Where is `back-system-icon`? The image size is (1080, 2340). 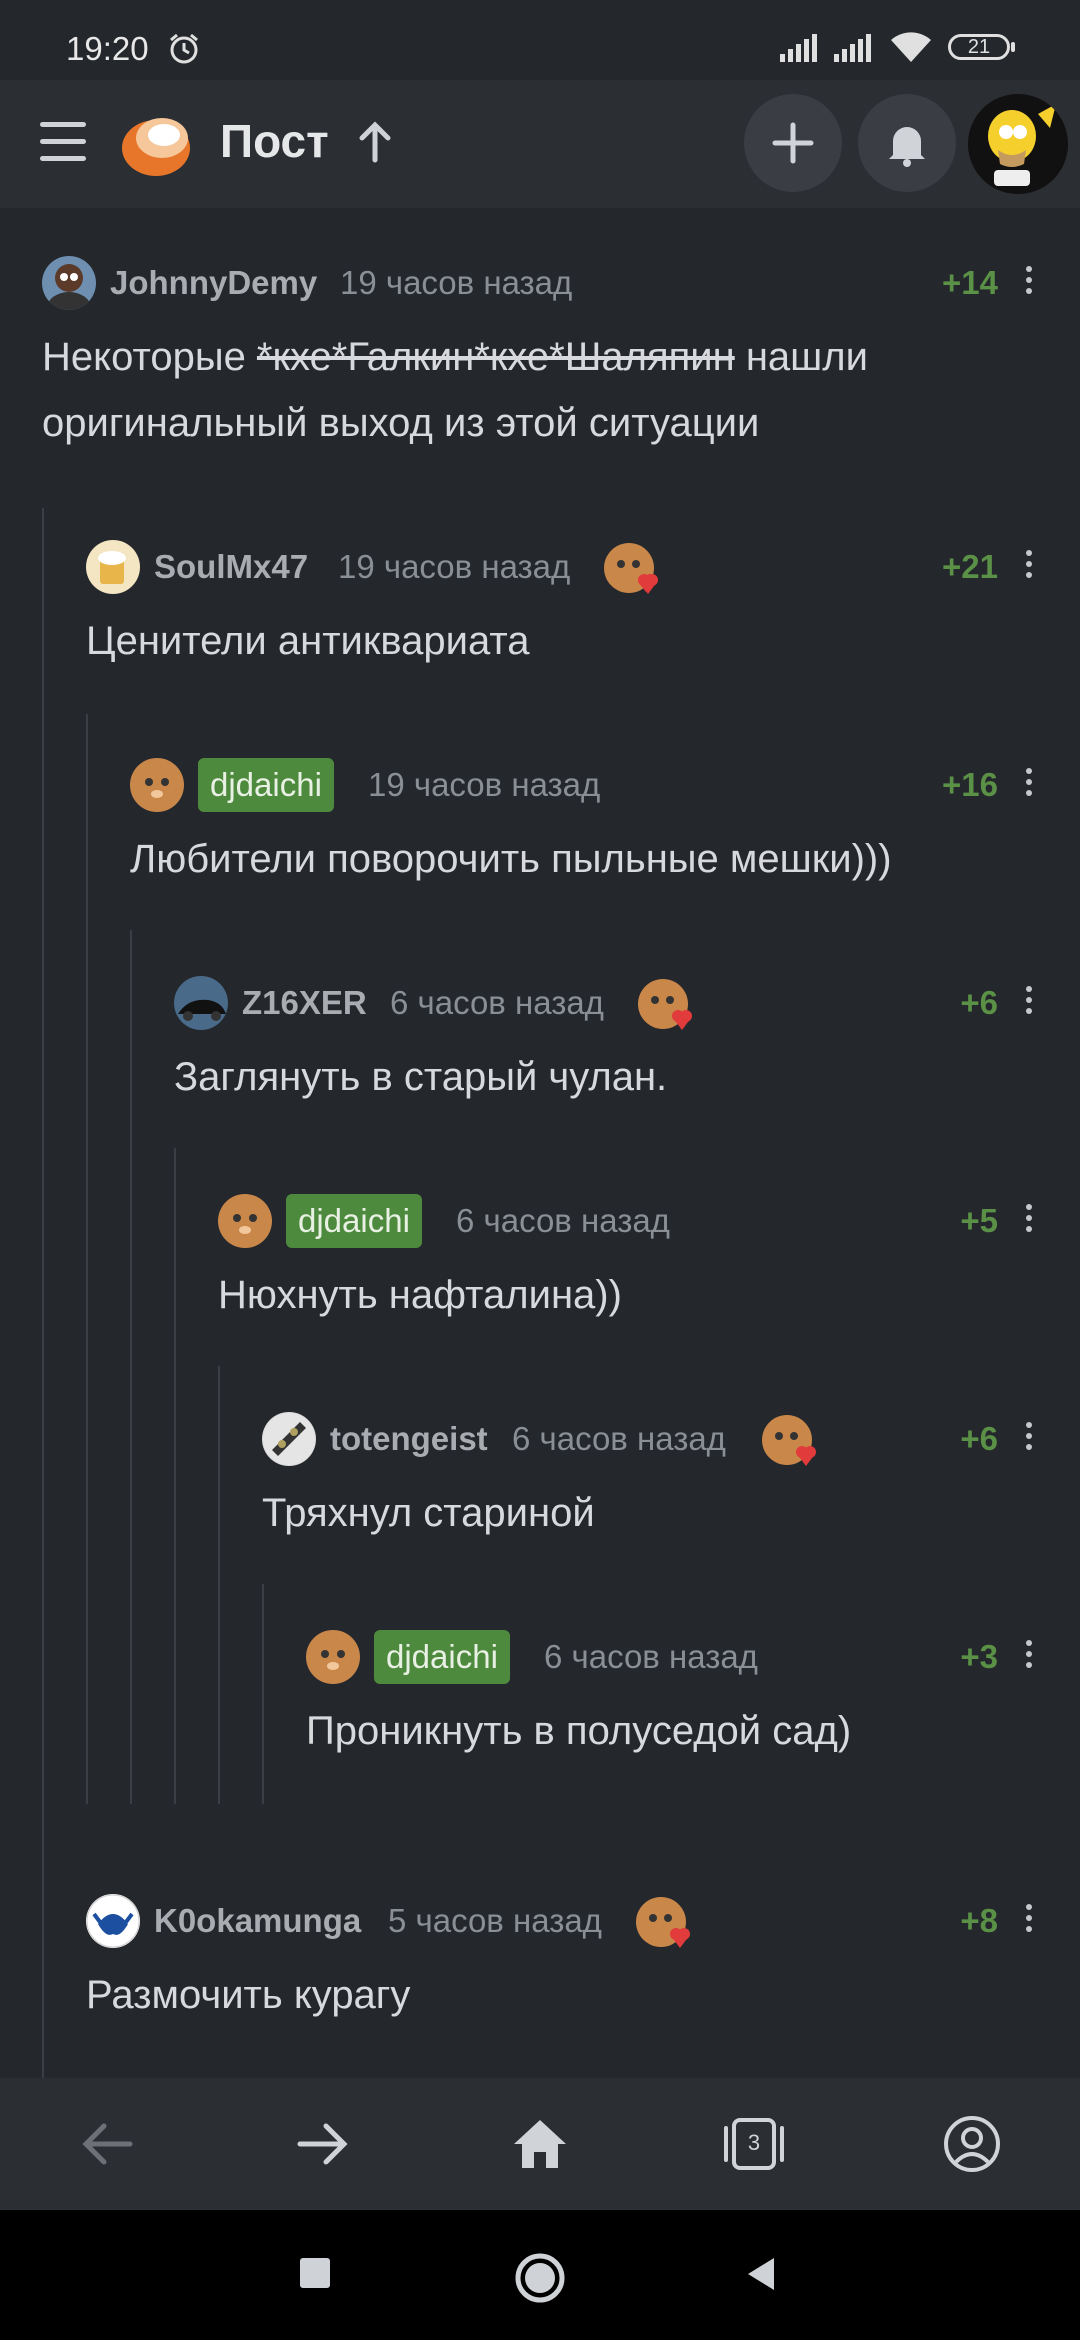 back-system-icon is located at coordinates (761, 2274).